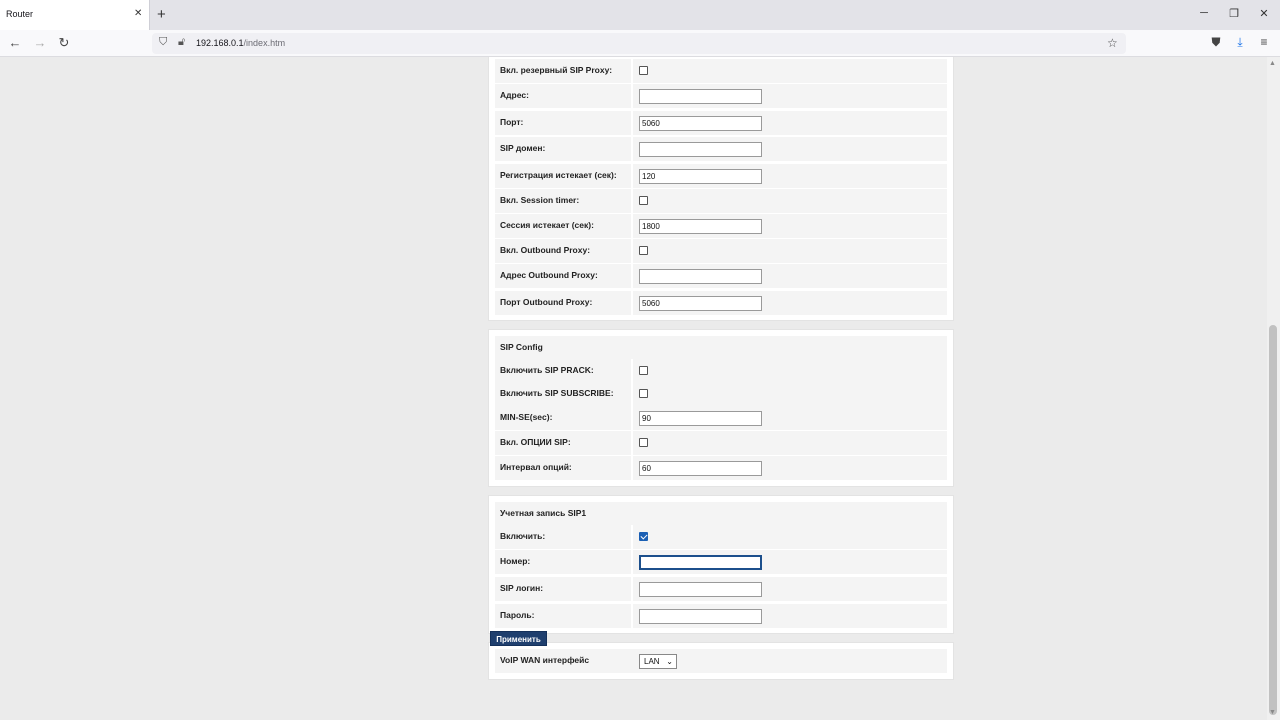 This screenshot has width=1280, height=720. What do you see at coordinates (1234, 13) in the screenshot?
I see `restore-icon: ❐` at bounding box center [1234, 13].